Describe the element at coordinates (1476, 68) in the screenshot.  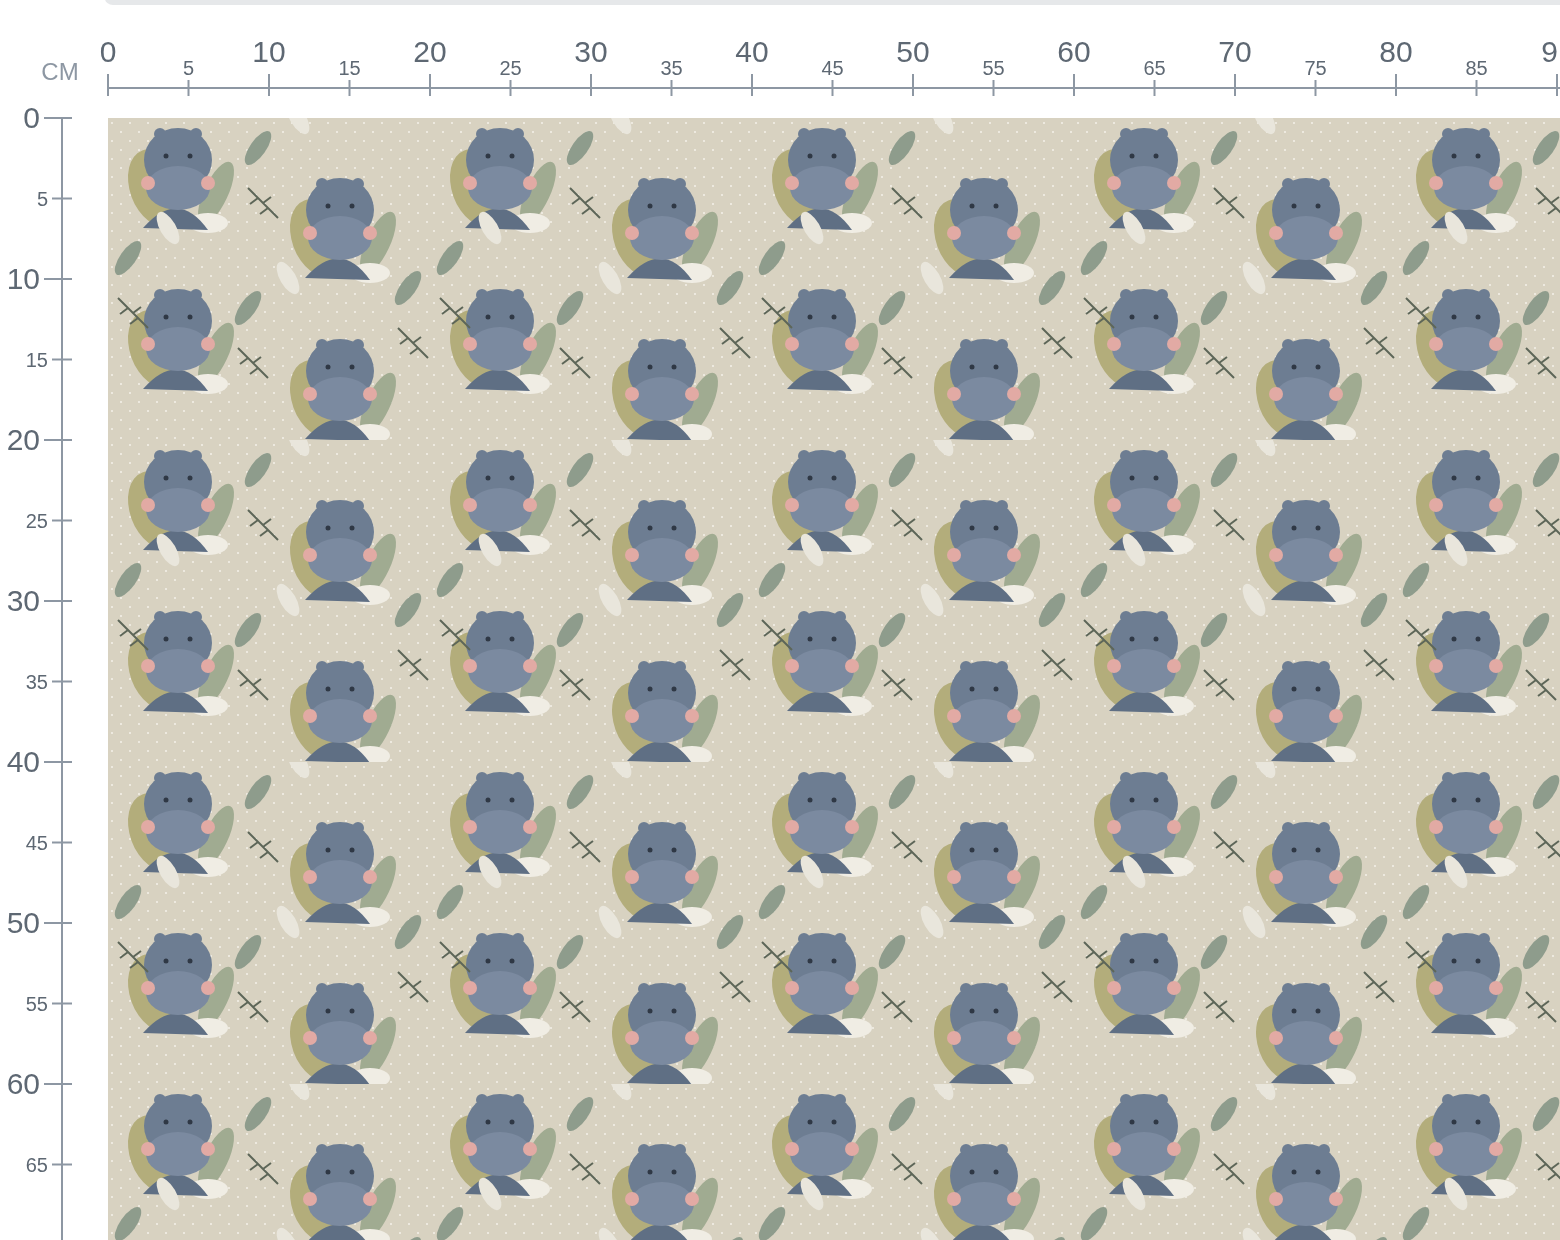
I see `ruler-label: 85` at that location.